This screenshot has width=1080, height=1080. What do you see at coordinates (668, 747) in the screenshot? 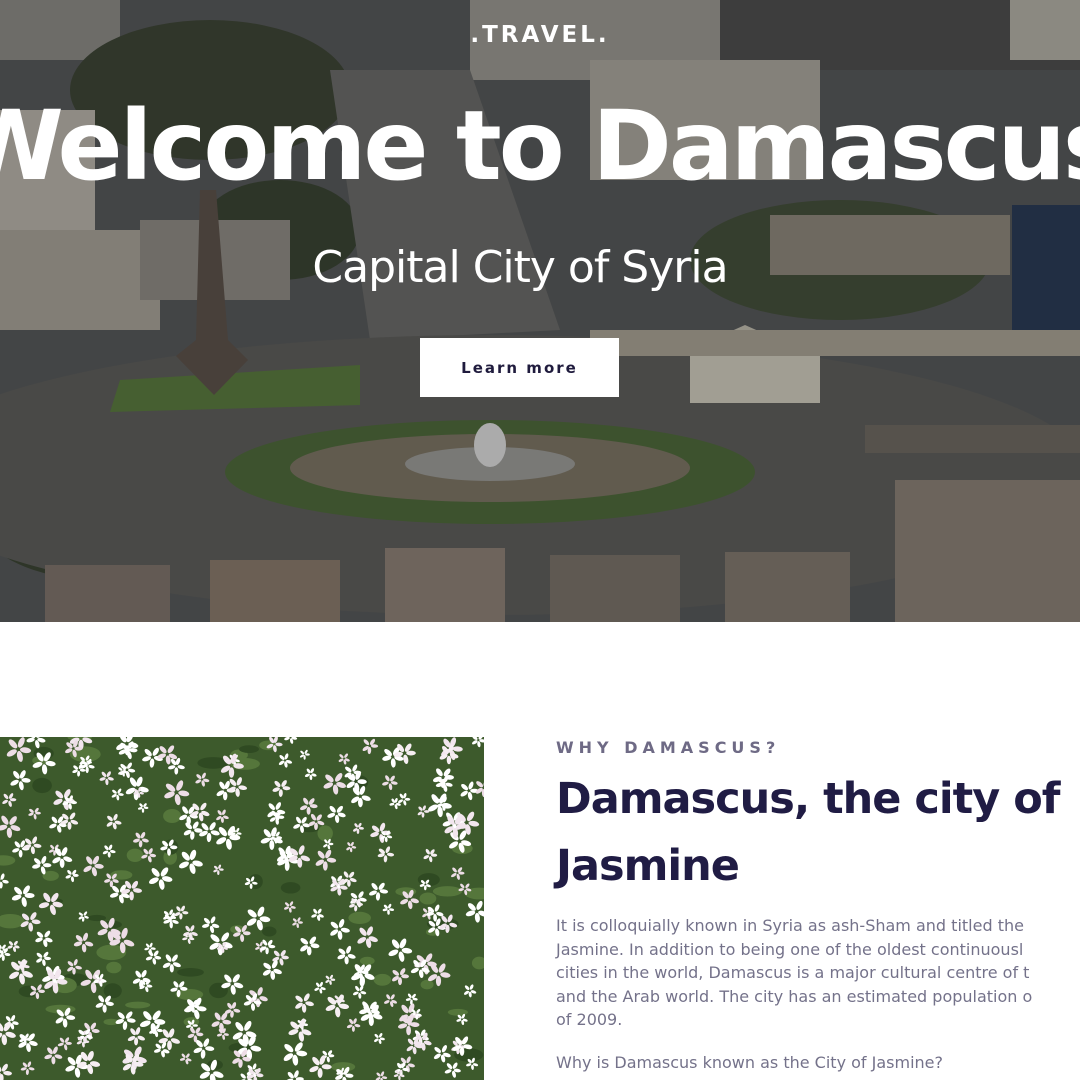
I see `section-eyebrow: WHY DAMASCUS?` at bounding box center [668, 747].